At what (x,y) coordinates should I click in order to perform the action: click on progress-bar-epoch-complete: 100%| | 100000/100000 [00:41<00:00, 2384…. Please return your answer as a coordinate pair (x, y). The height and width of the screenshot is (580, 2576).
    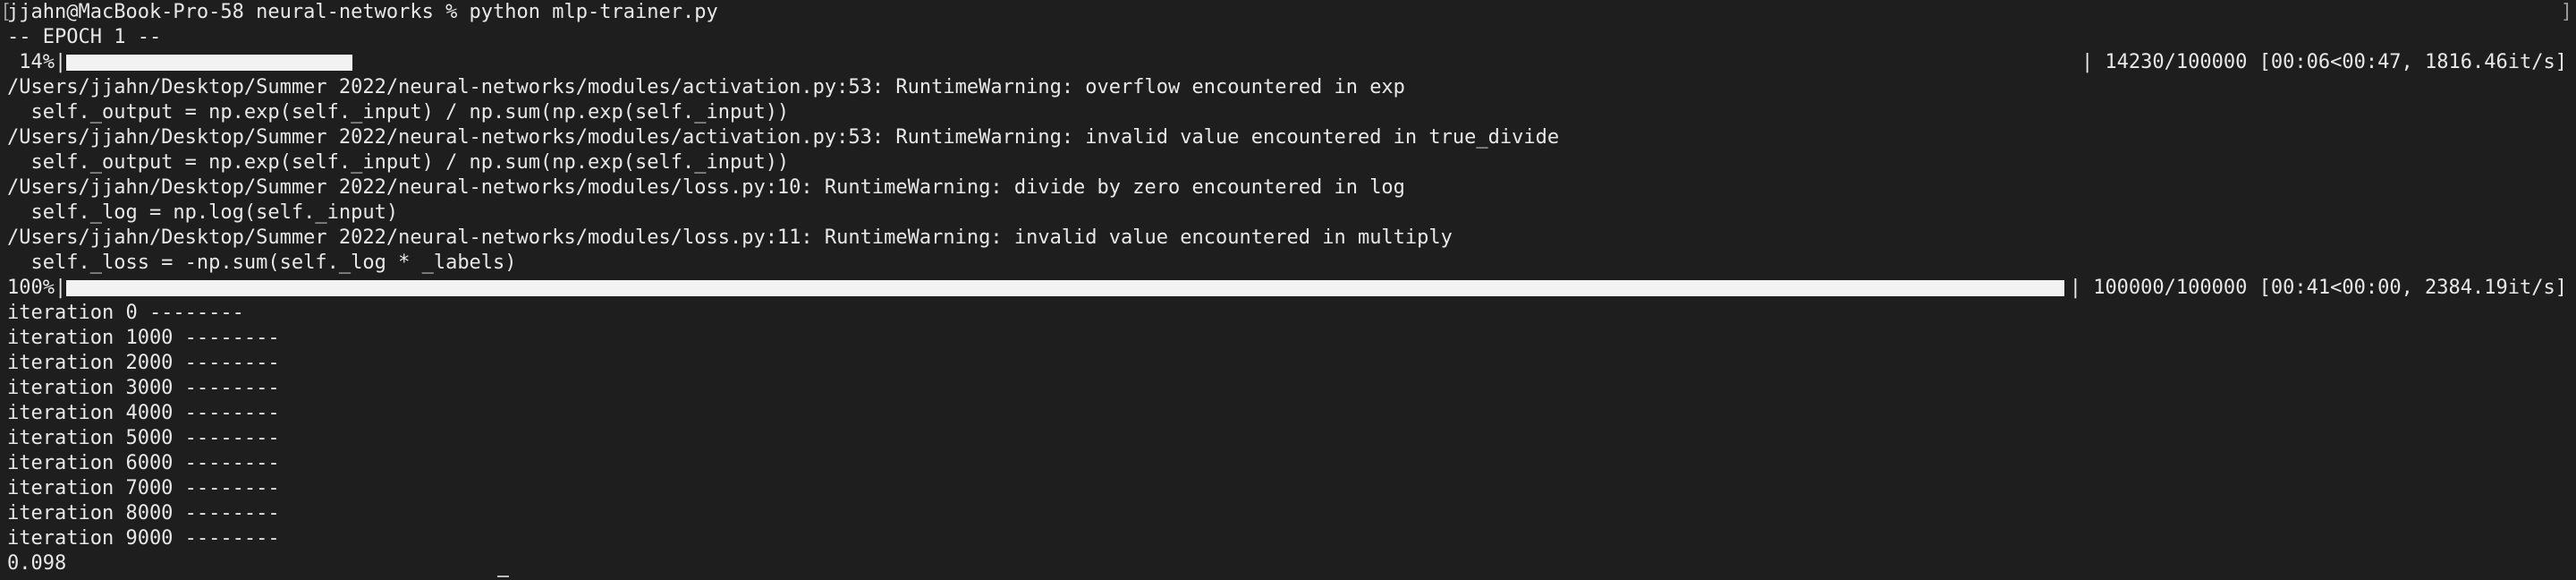
    Looking at the image, I should click on (1287, 288).